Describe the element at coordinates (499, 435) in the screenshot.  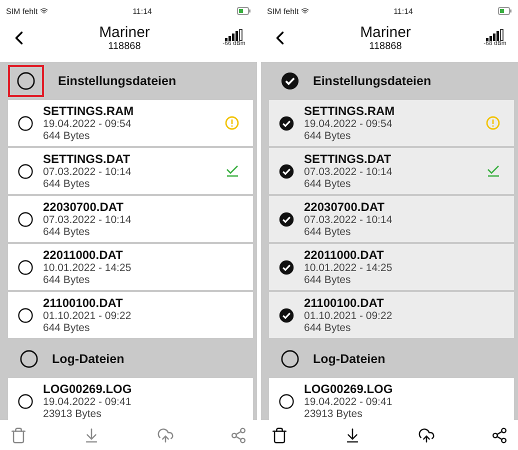
I see `share-button` at that location.